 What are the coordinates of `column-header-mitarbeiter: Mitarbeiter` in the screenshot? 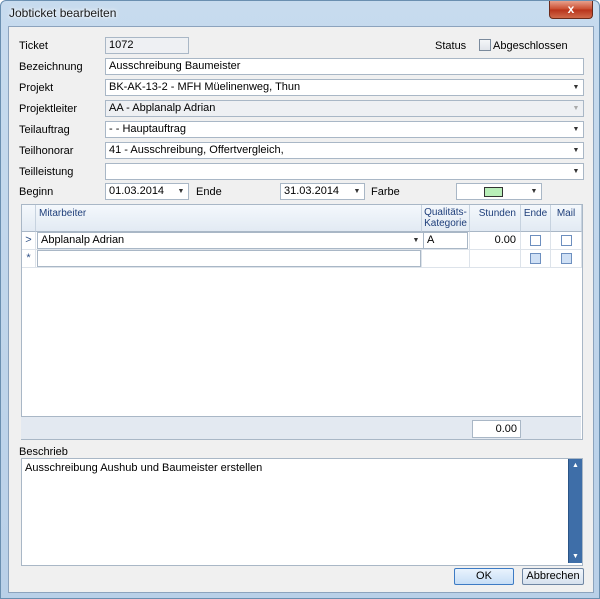 It's located at (229, 218).